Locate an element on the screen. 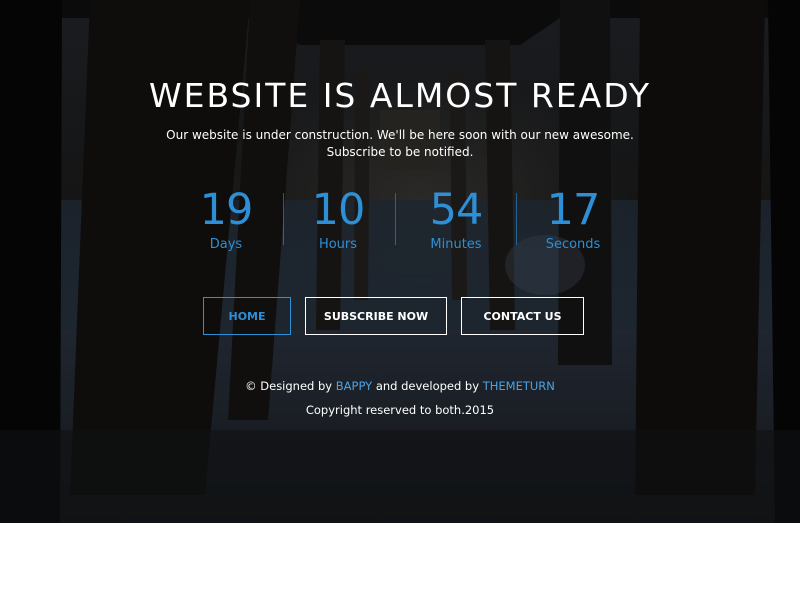  home-button: HOME is located at coordinates (247, 316).